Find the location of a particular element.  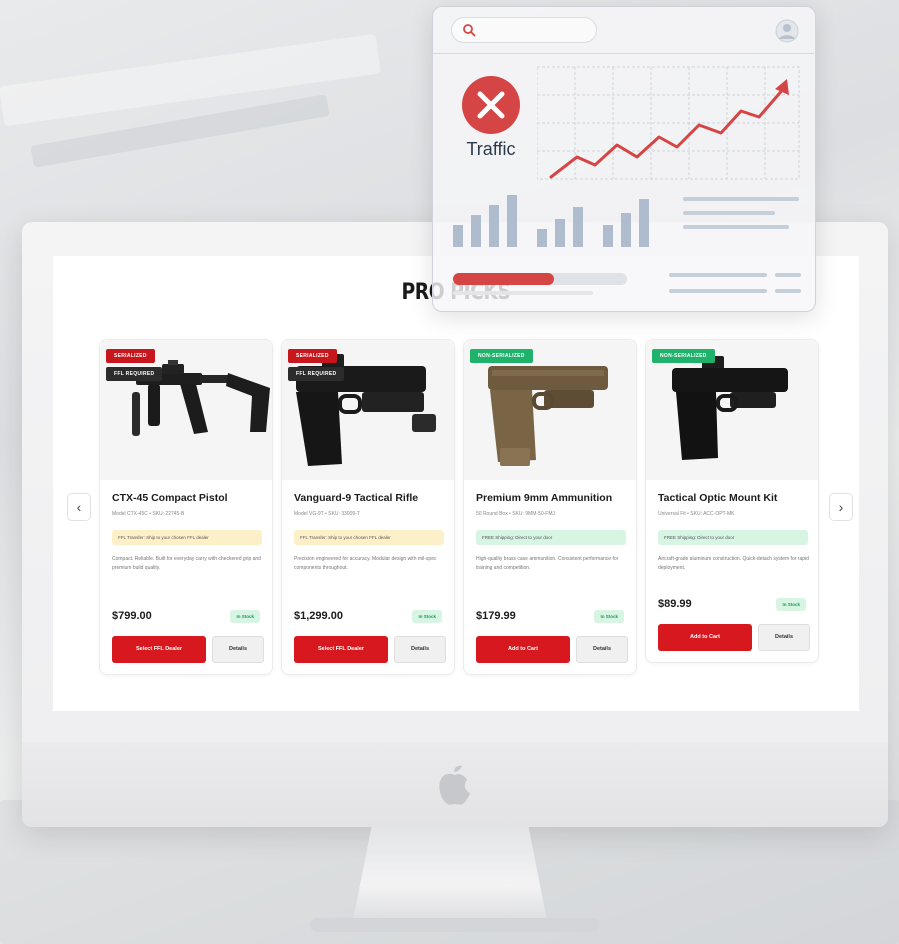

user-avatar-icon is located at coordinates (787, 31).